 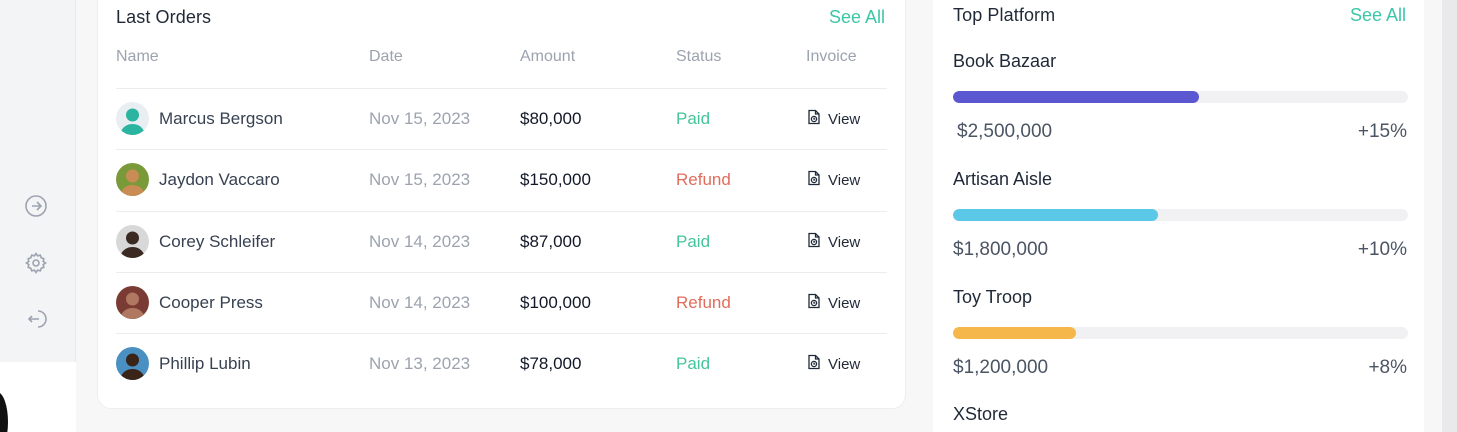 I want to click on sidebar, so click(x=38, y=181).